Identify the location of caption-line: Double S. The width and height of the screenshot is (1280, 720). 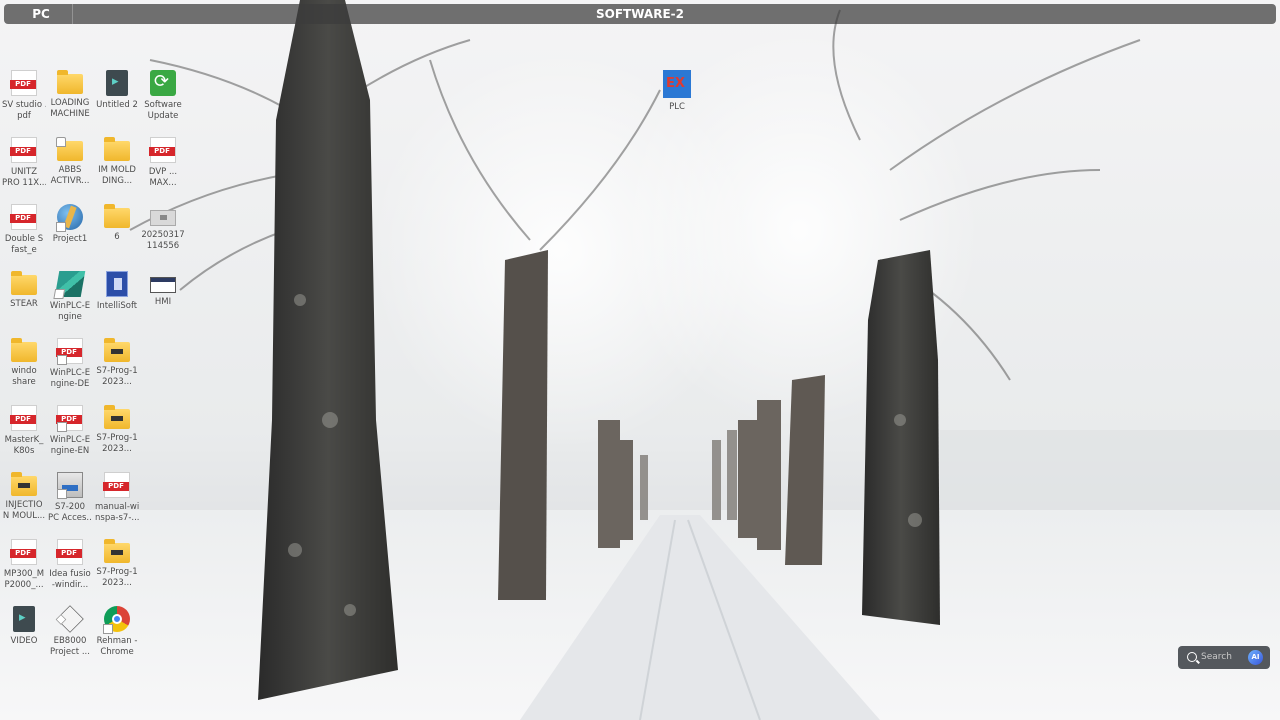
(24, 239).